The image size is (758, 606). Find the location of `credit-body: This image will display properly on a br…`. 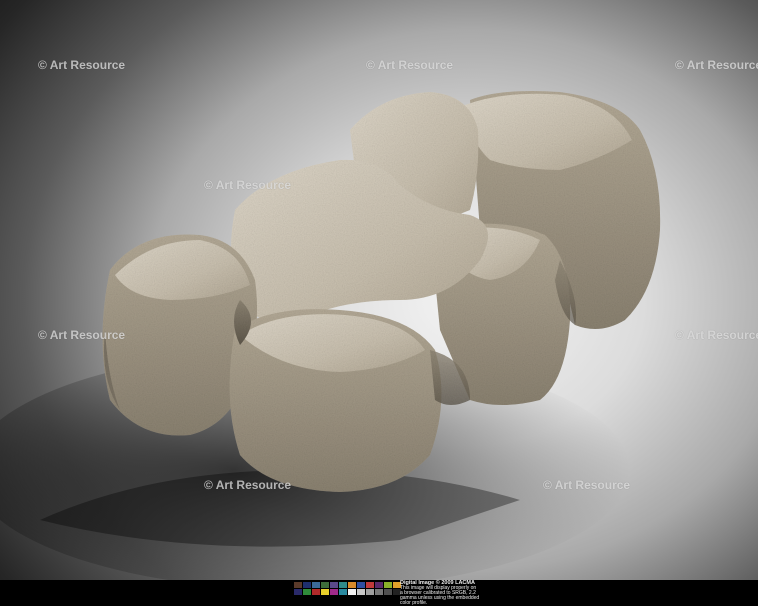

credit-body: This image will display properly on a br… is located at coordinates (440, 595).